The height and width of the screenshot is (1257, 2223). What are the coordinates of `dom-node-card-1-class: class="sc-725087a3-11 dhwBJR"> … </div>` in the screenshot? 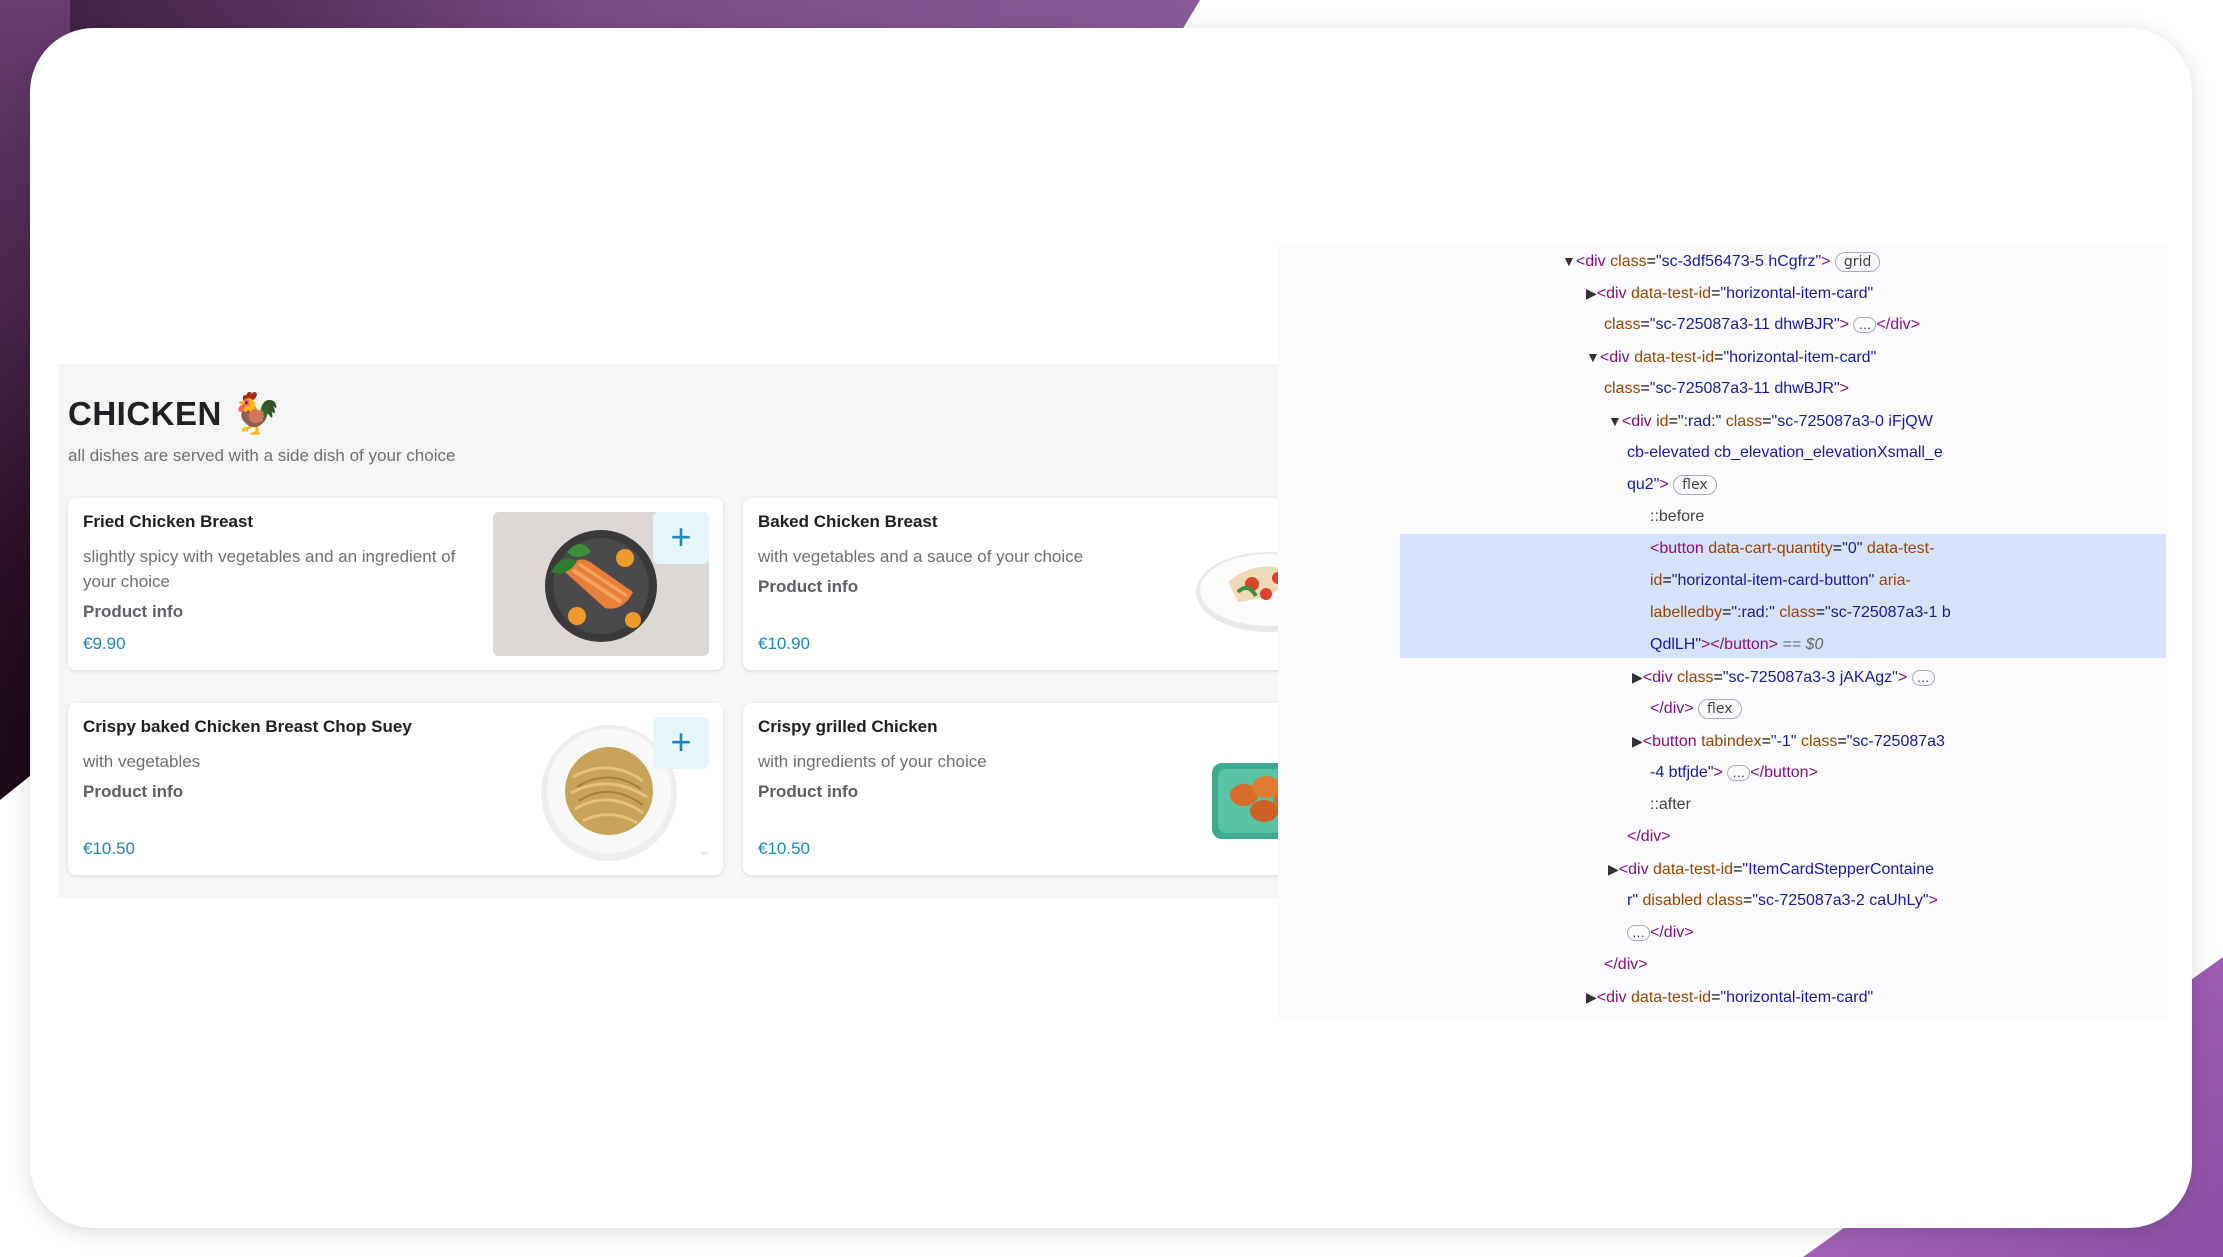 It's located at (1762, 325).